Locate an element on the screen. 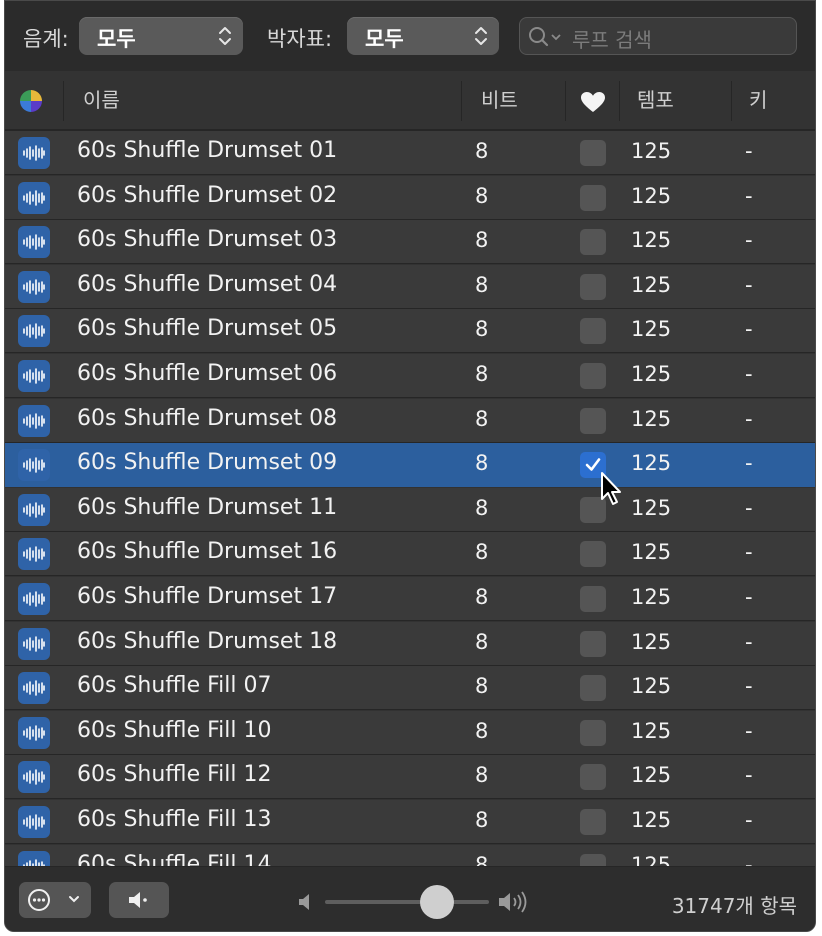  loop-name: 60s Shuffle Drumset 06 is located at coordinates (207, 373).